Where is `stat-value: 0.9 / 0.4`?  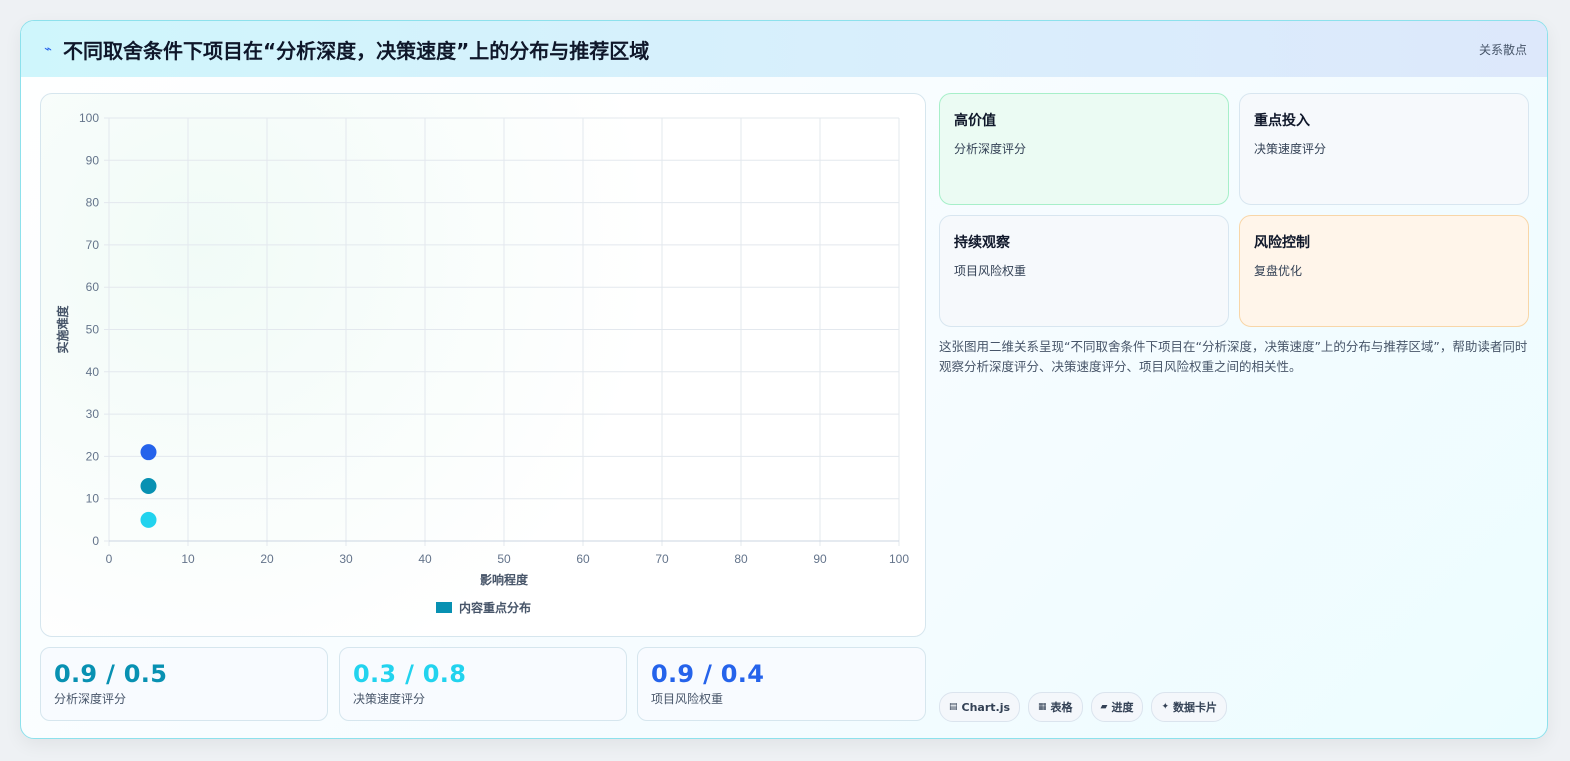
stat-value: 0.9 / 0.4 is located at coordinates (708, 674).